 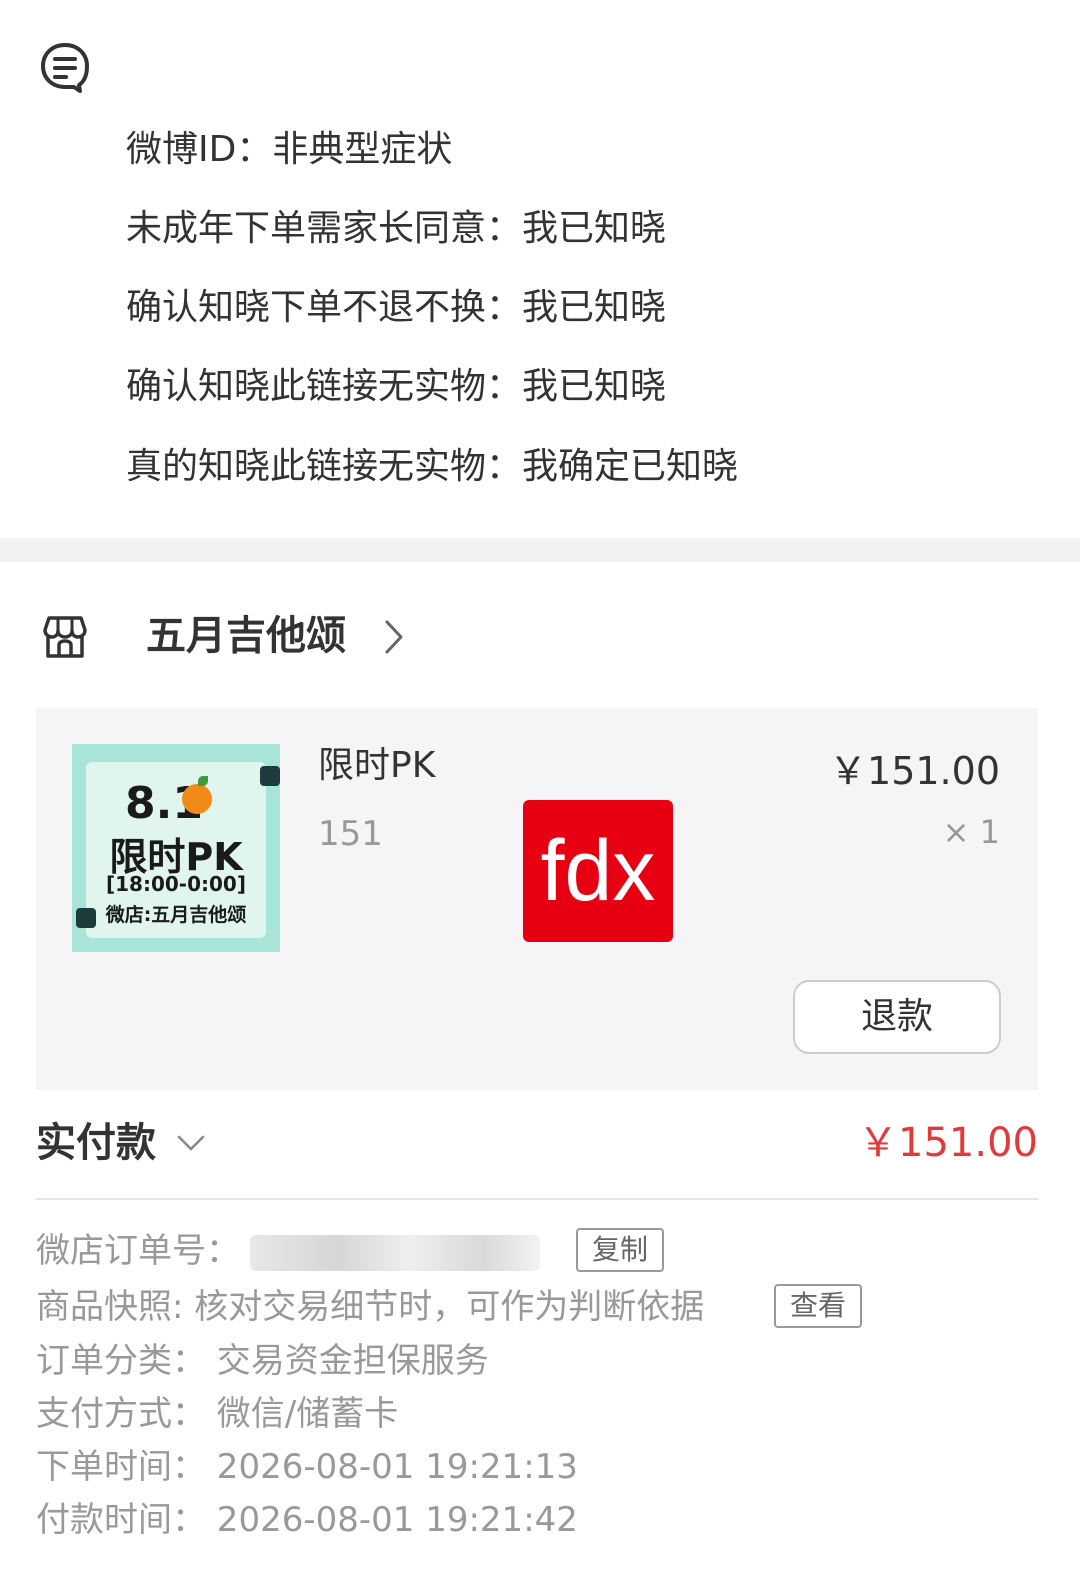 I want to click on payment-time: 付款时间： 2026-08-01 19:21:42, so click(x=307, y=1520).